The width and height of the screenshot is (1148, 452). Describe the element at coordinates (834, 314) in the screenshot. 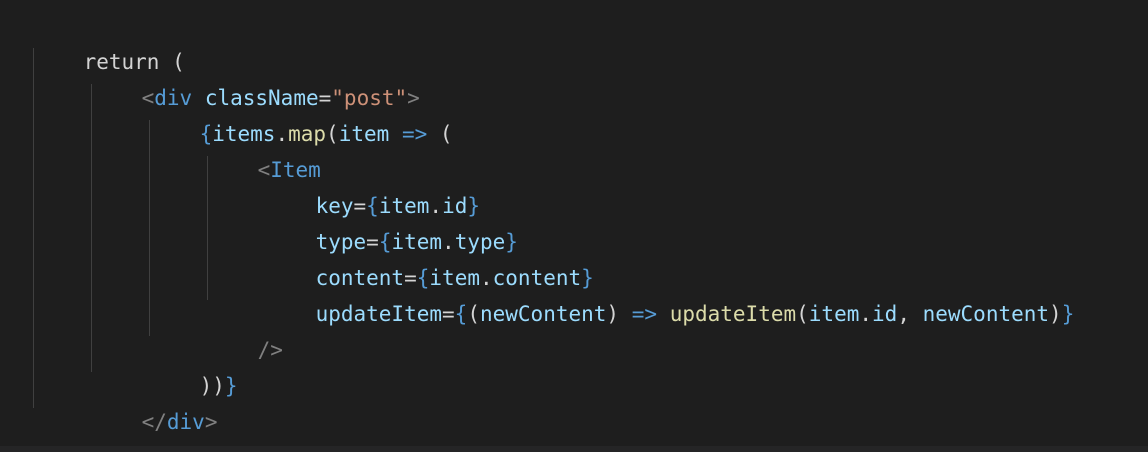

I see `var-item: item` at that location.